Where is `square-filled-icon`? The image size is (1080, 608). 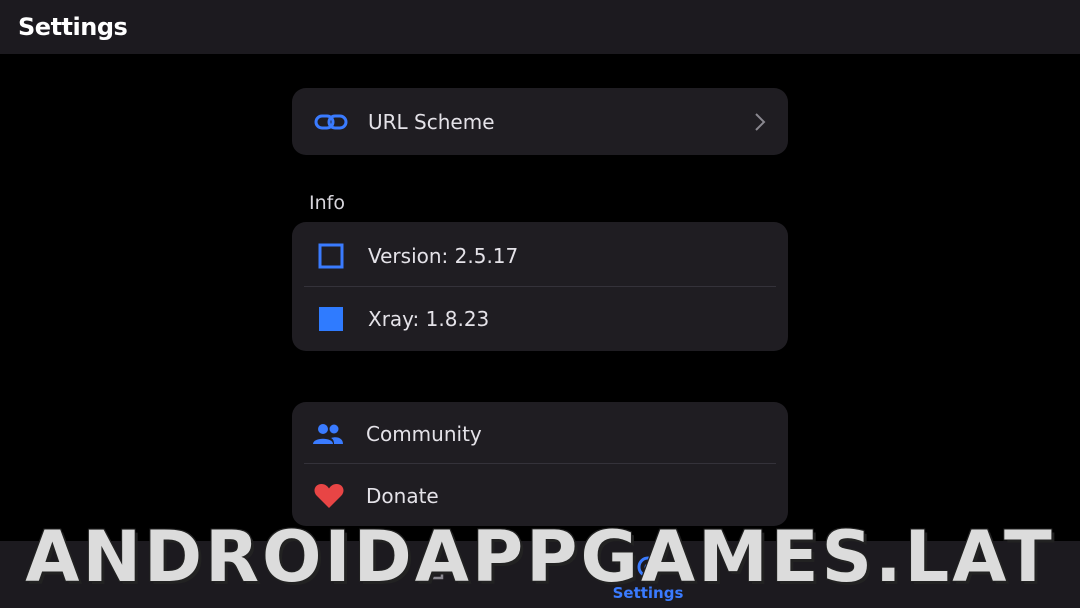
square-filled-icon is located at coordinates (331, 319).